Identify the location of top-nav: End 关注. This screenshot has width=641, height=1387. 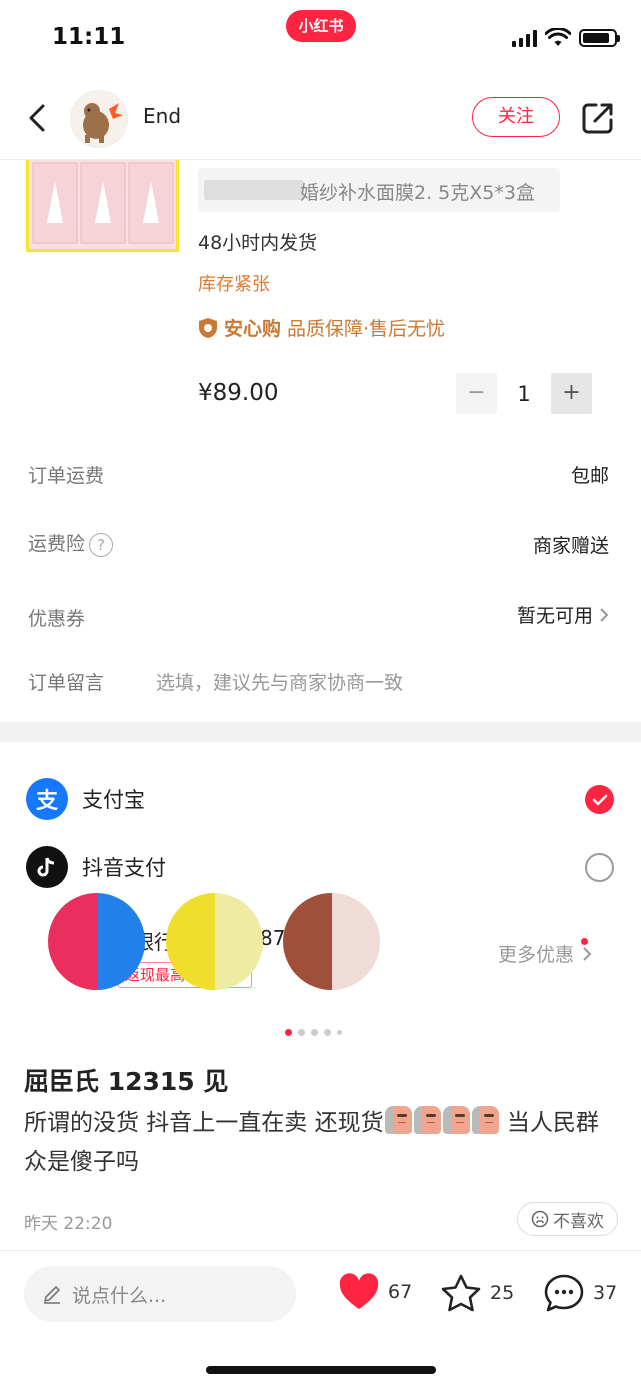
(320, 118).